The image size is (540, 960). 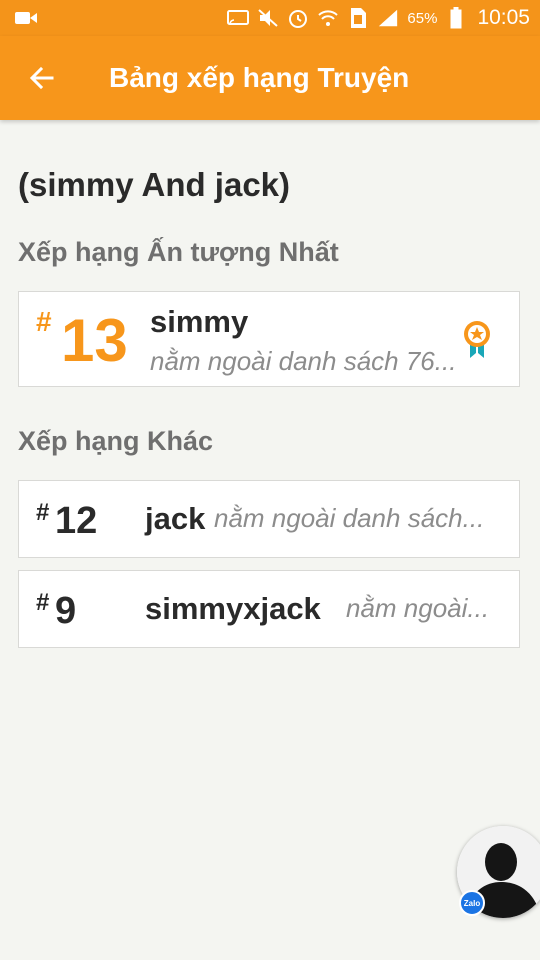 What do you see at coordinates (422, 18) in the screenshot?
I see `battery-percent: 65%` at bounding box center [422, 18].